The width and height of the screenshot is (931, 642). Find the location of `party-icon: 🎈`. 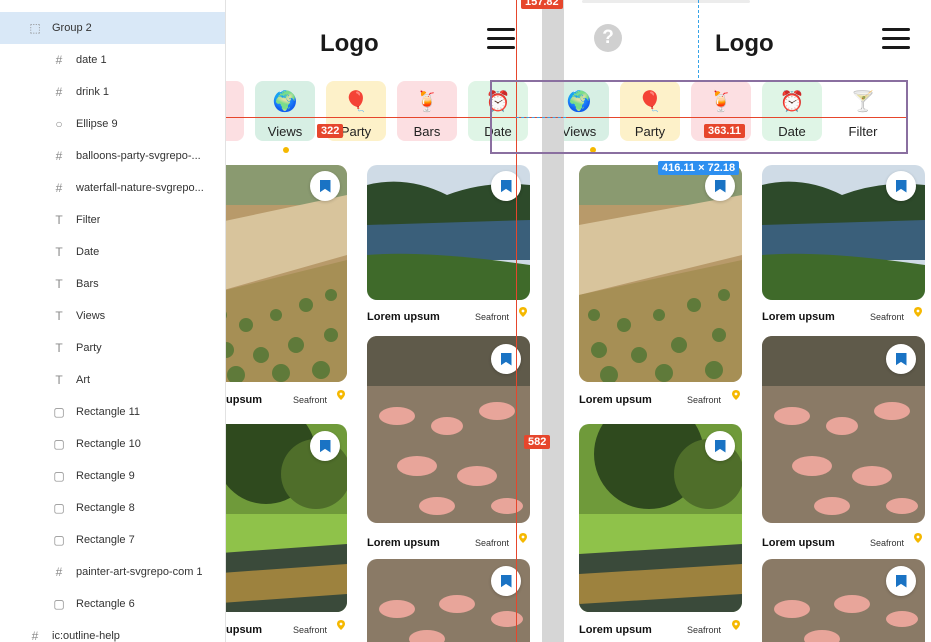

party-icon: 🎈 is located at coordinates (356, 101).